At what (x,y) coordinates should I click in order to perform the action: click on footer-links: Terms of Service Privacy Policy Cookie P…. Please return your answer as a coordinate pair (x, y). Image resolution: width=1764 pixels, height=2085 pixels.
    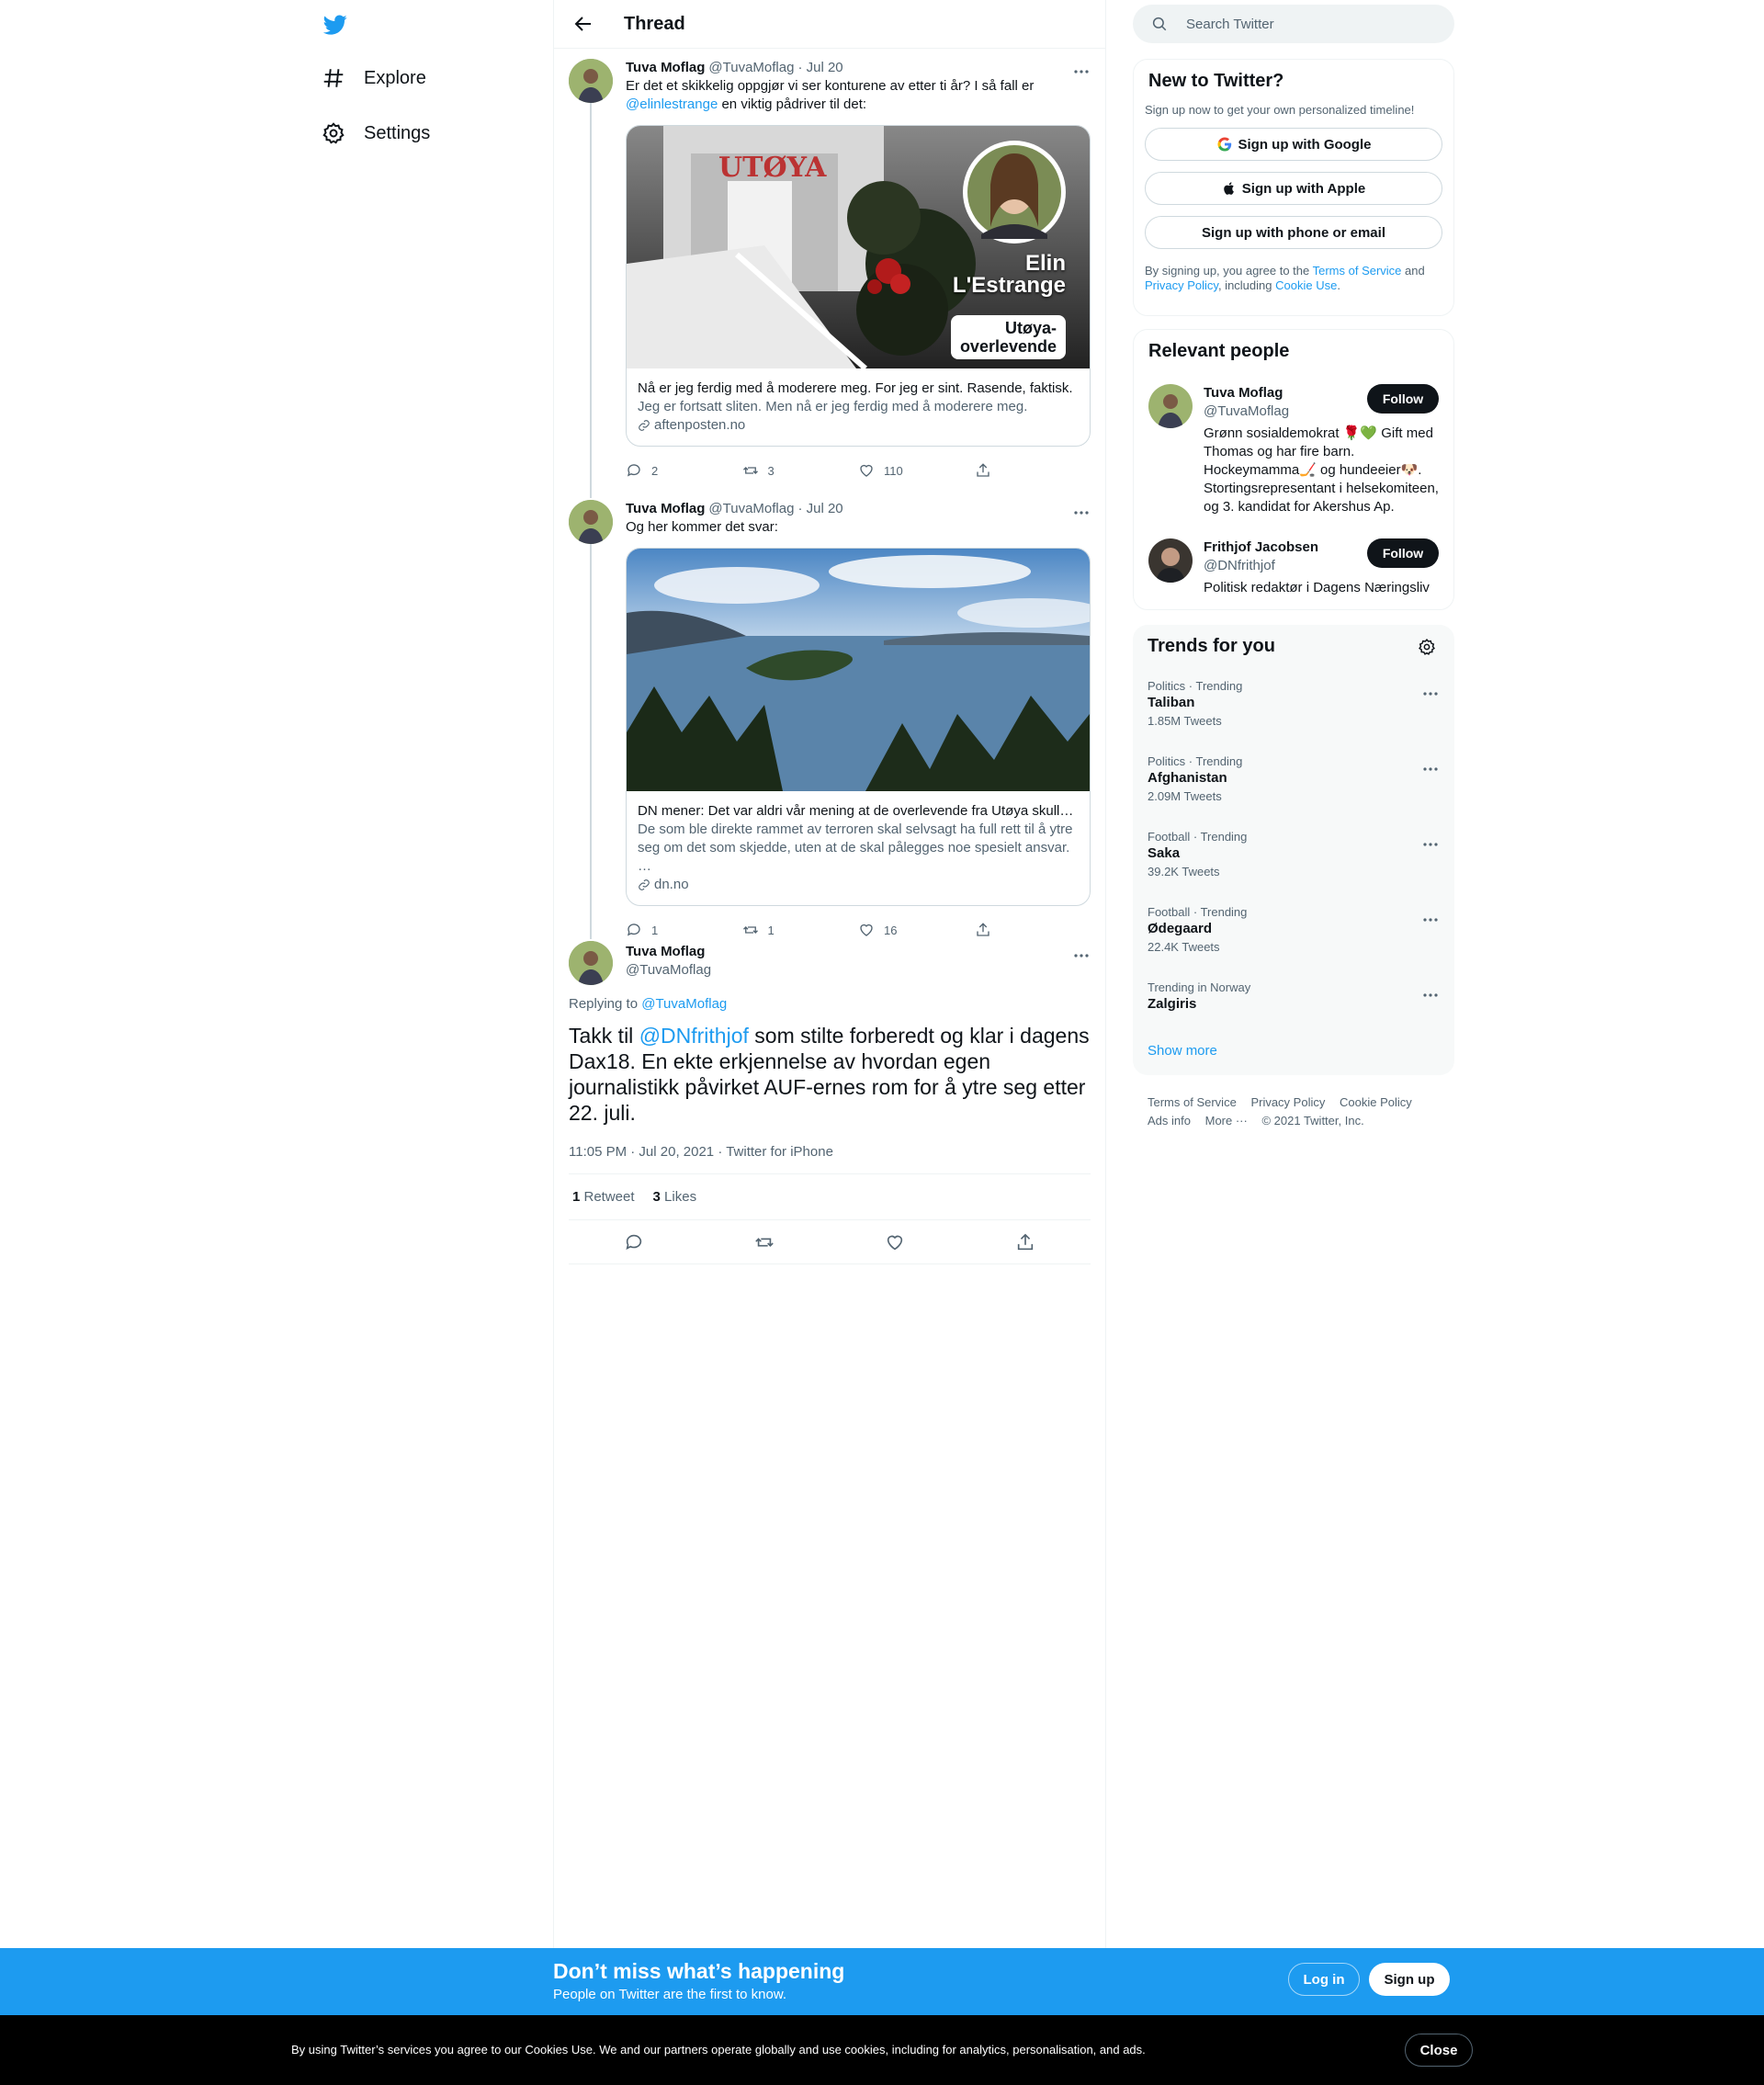
    Looking at the image, I should click on (1295, 1112).